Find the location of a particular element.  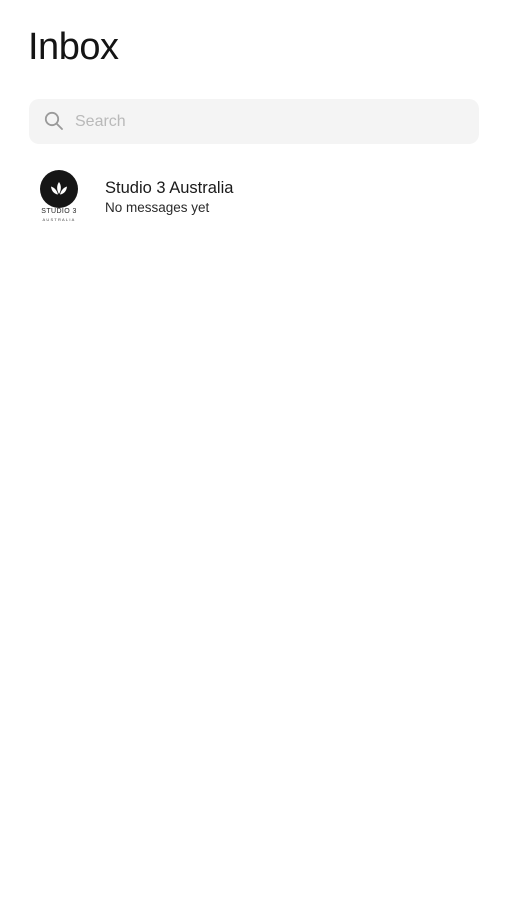

avatar: STUDIO 3 AUSTRALIA is located at coordinates (59, 196).